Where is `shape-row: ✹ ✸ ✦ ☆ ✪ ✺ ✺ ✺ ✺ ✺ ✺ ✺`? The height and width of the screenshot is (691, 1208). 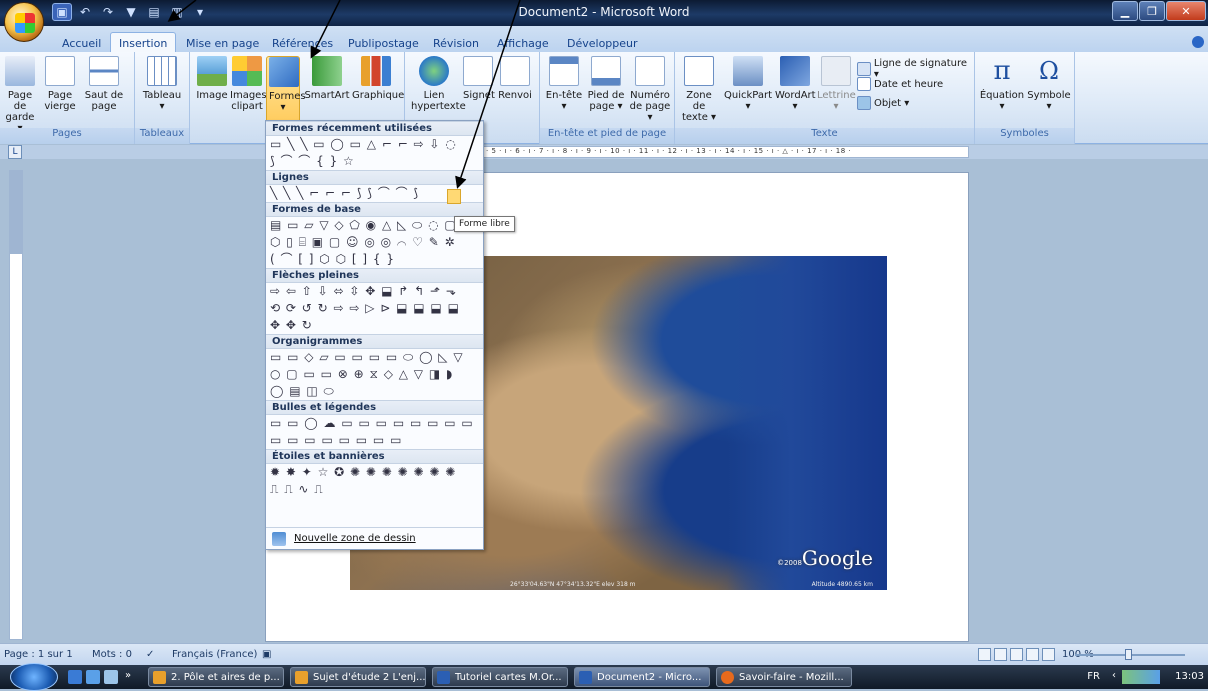 shape-row: ✹ ✸ ✦ ☆ ✪ ✺ ✺ ✺ ✺ ✺ ✺ ✺ is located at coordinates (374, 472).